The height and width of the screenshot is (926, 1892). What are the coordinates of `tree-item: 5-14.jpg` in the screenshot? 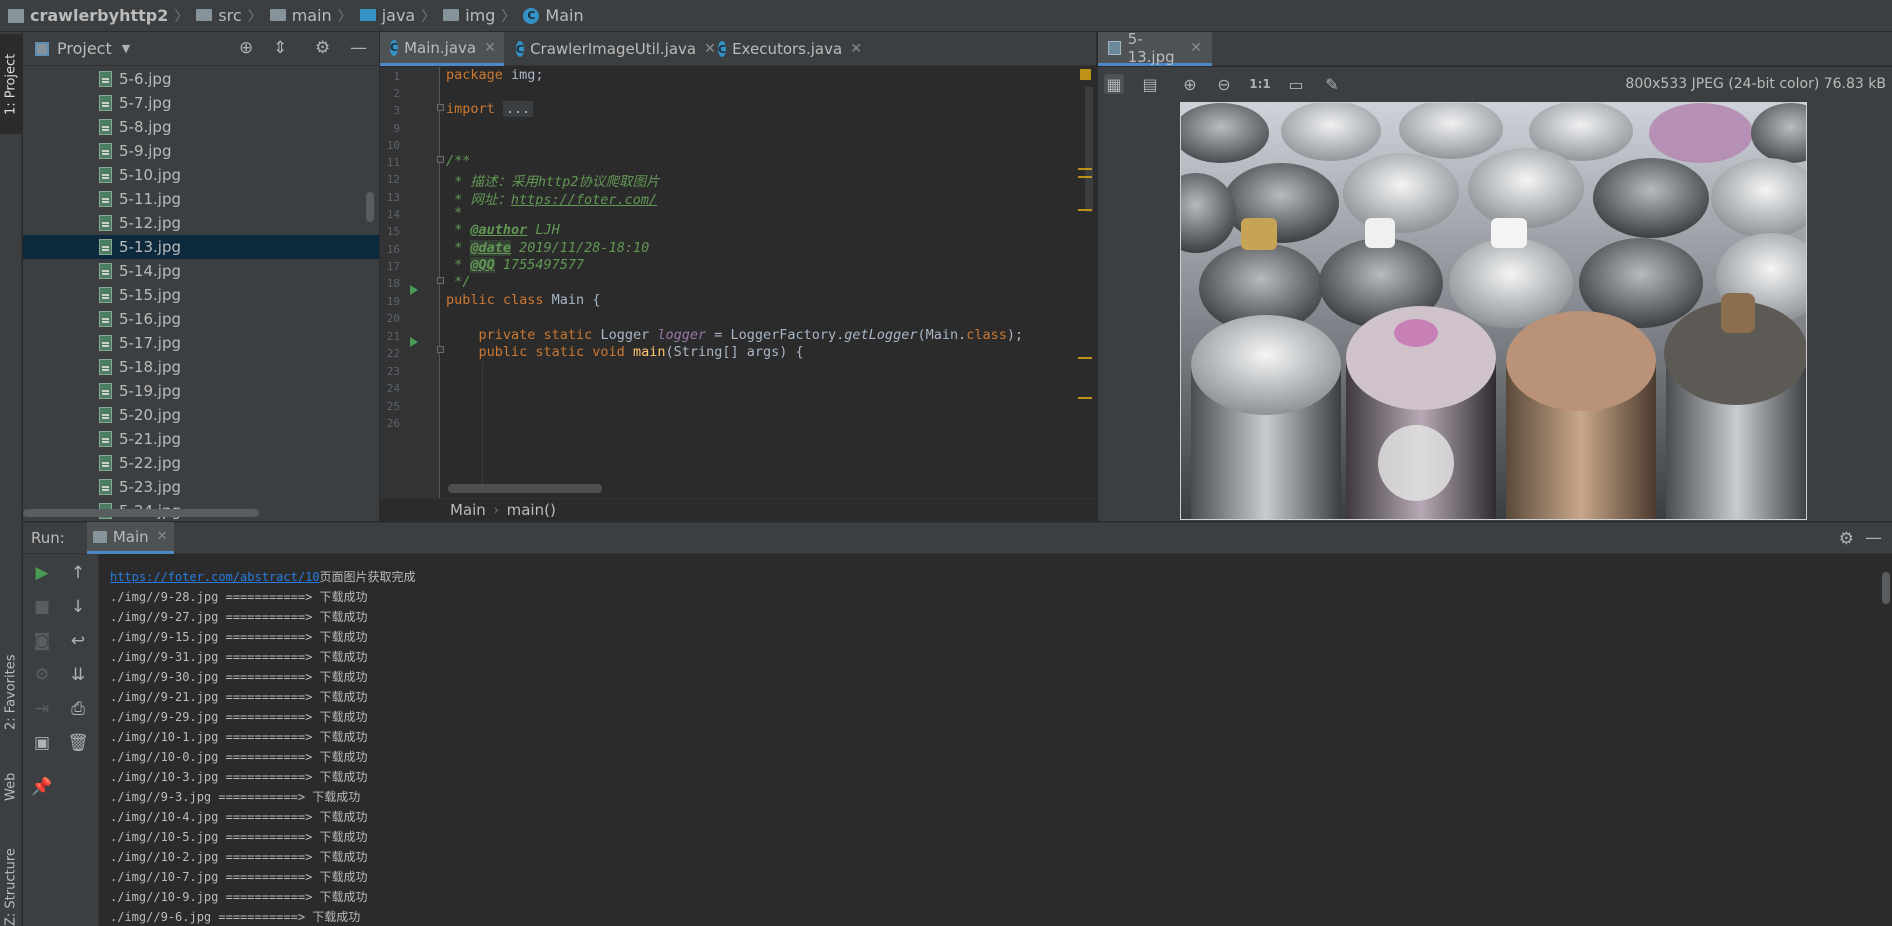 It's located at (201, 271).